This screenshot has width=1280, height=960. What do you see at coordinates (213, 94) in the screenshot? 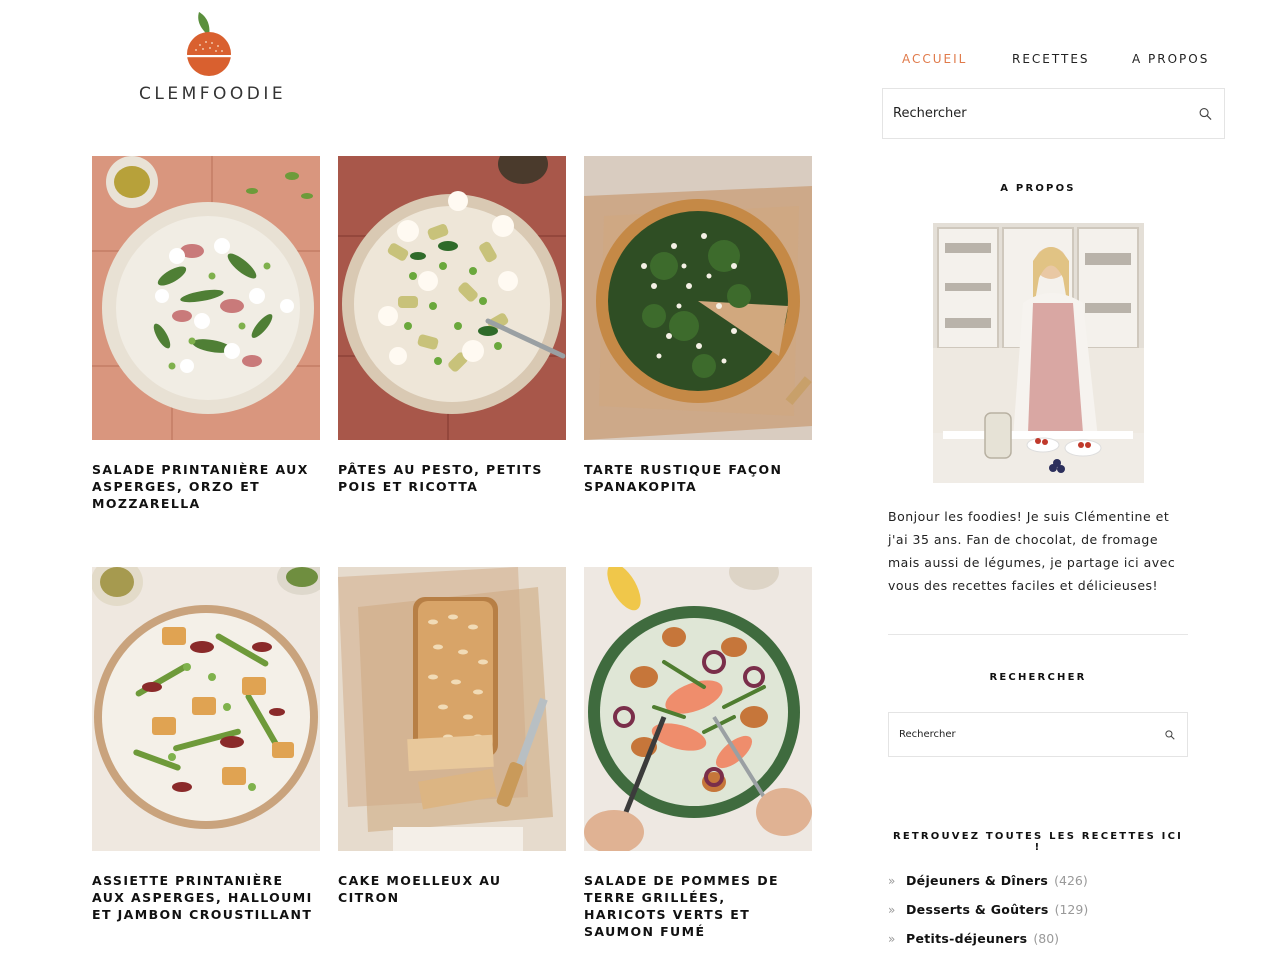
I see `logo-text: CLEMFOODIE` at bounding box center [213, 94].